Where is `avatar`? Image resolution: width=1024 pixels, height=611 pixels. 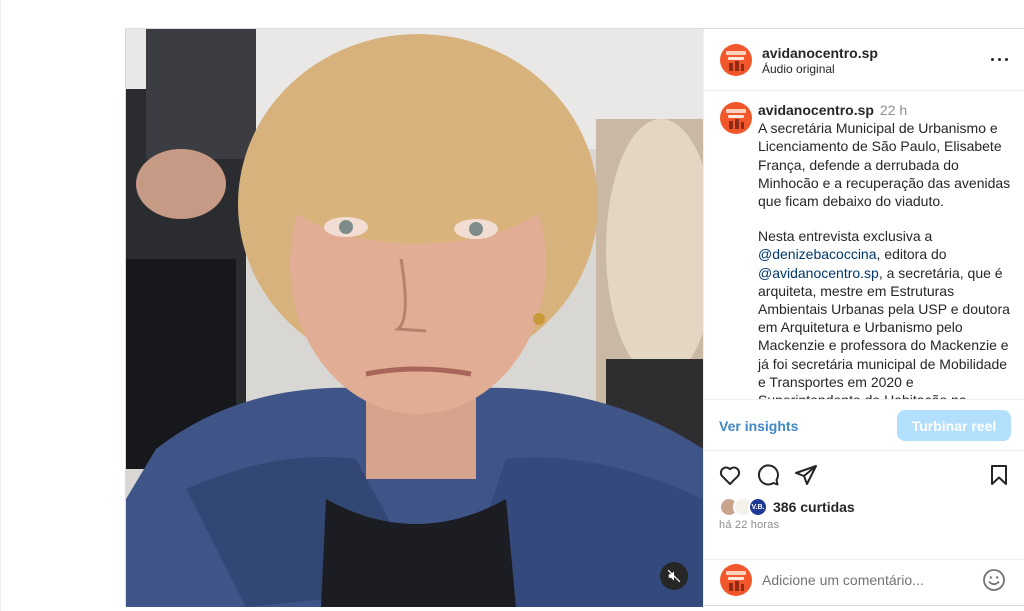 avatar is located at coordinates (736, 60).